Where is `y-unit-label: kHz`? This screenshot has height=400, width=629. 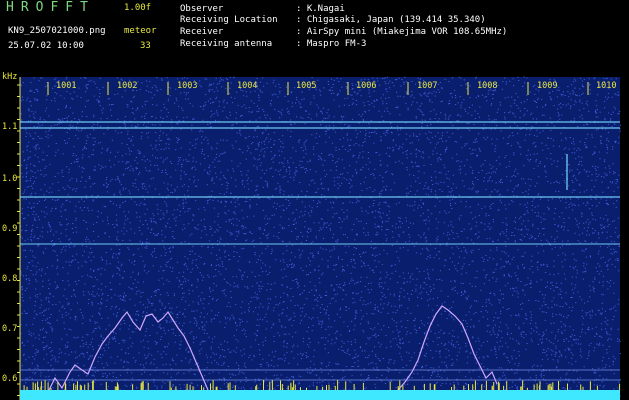
y-unit-label: kHz is located at coordinates (10, 77).